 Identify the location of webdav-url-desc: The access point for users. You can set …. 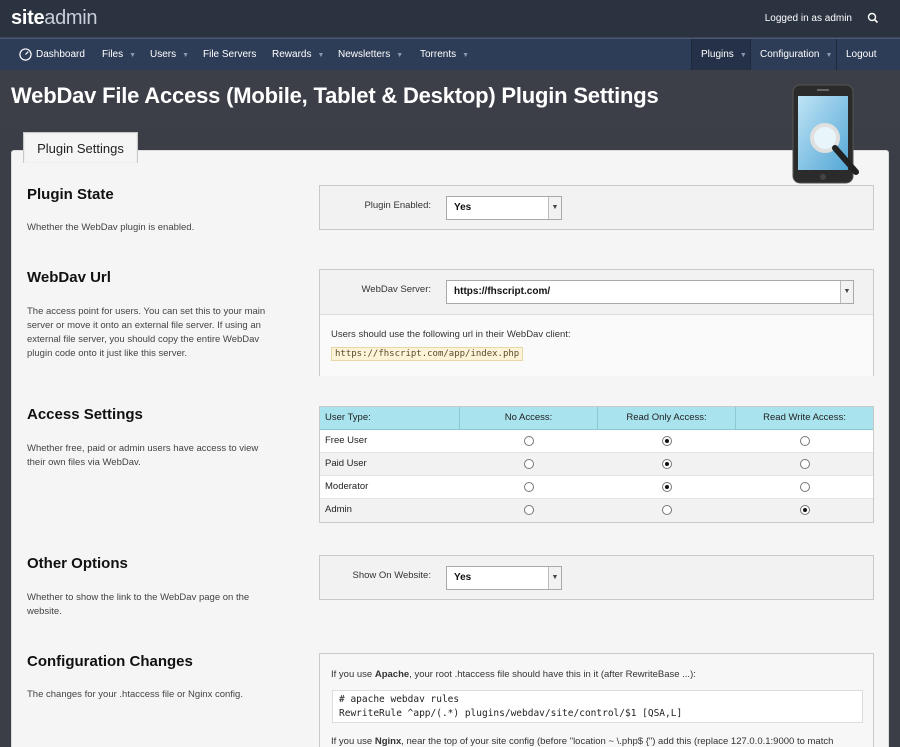
(146, 332).